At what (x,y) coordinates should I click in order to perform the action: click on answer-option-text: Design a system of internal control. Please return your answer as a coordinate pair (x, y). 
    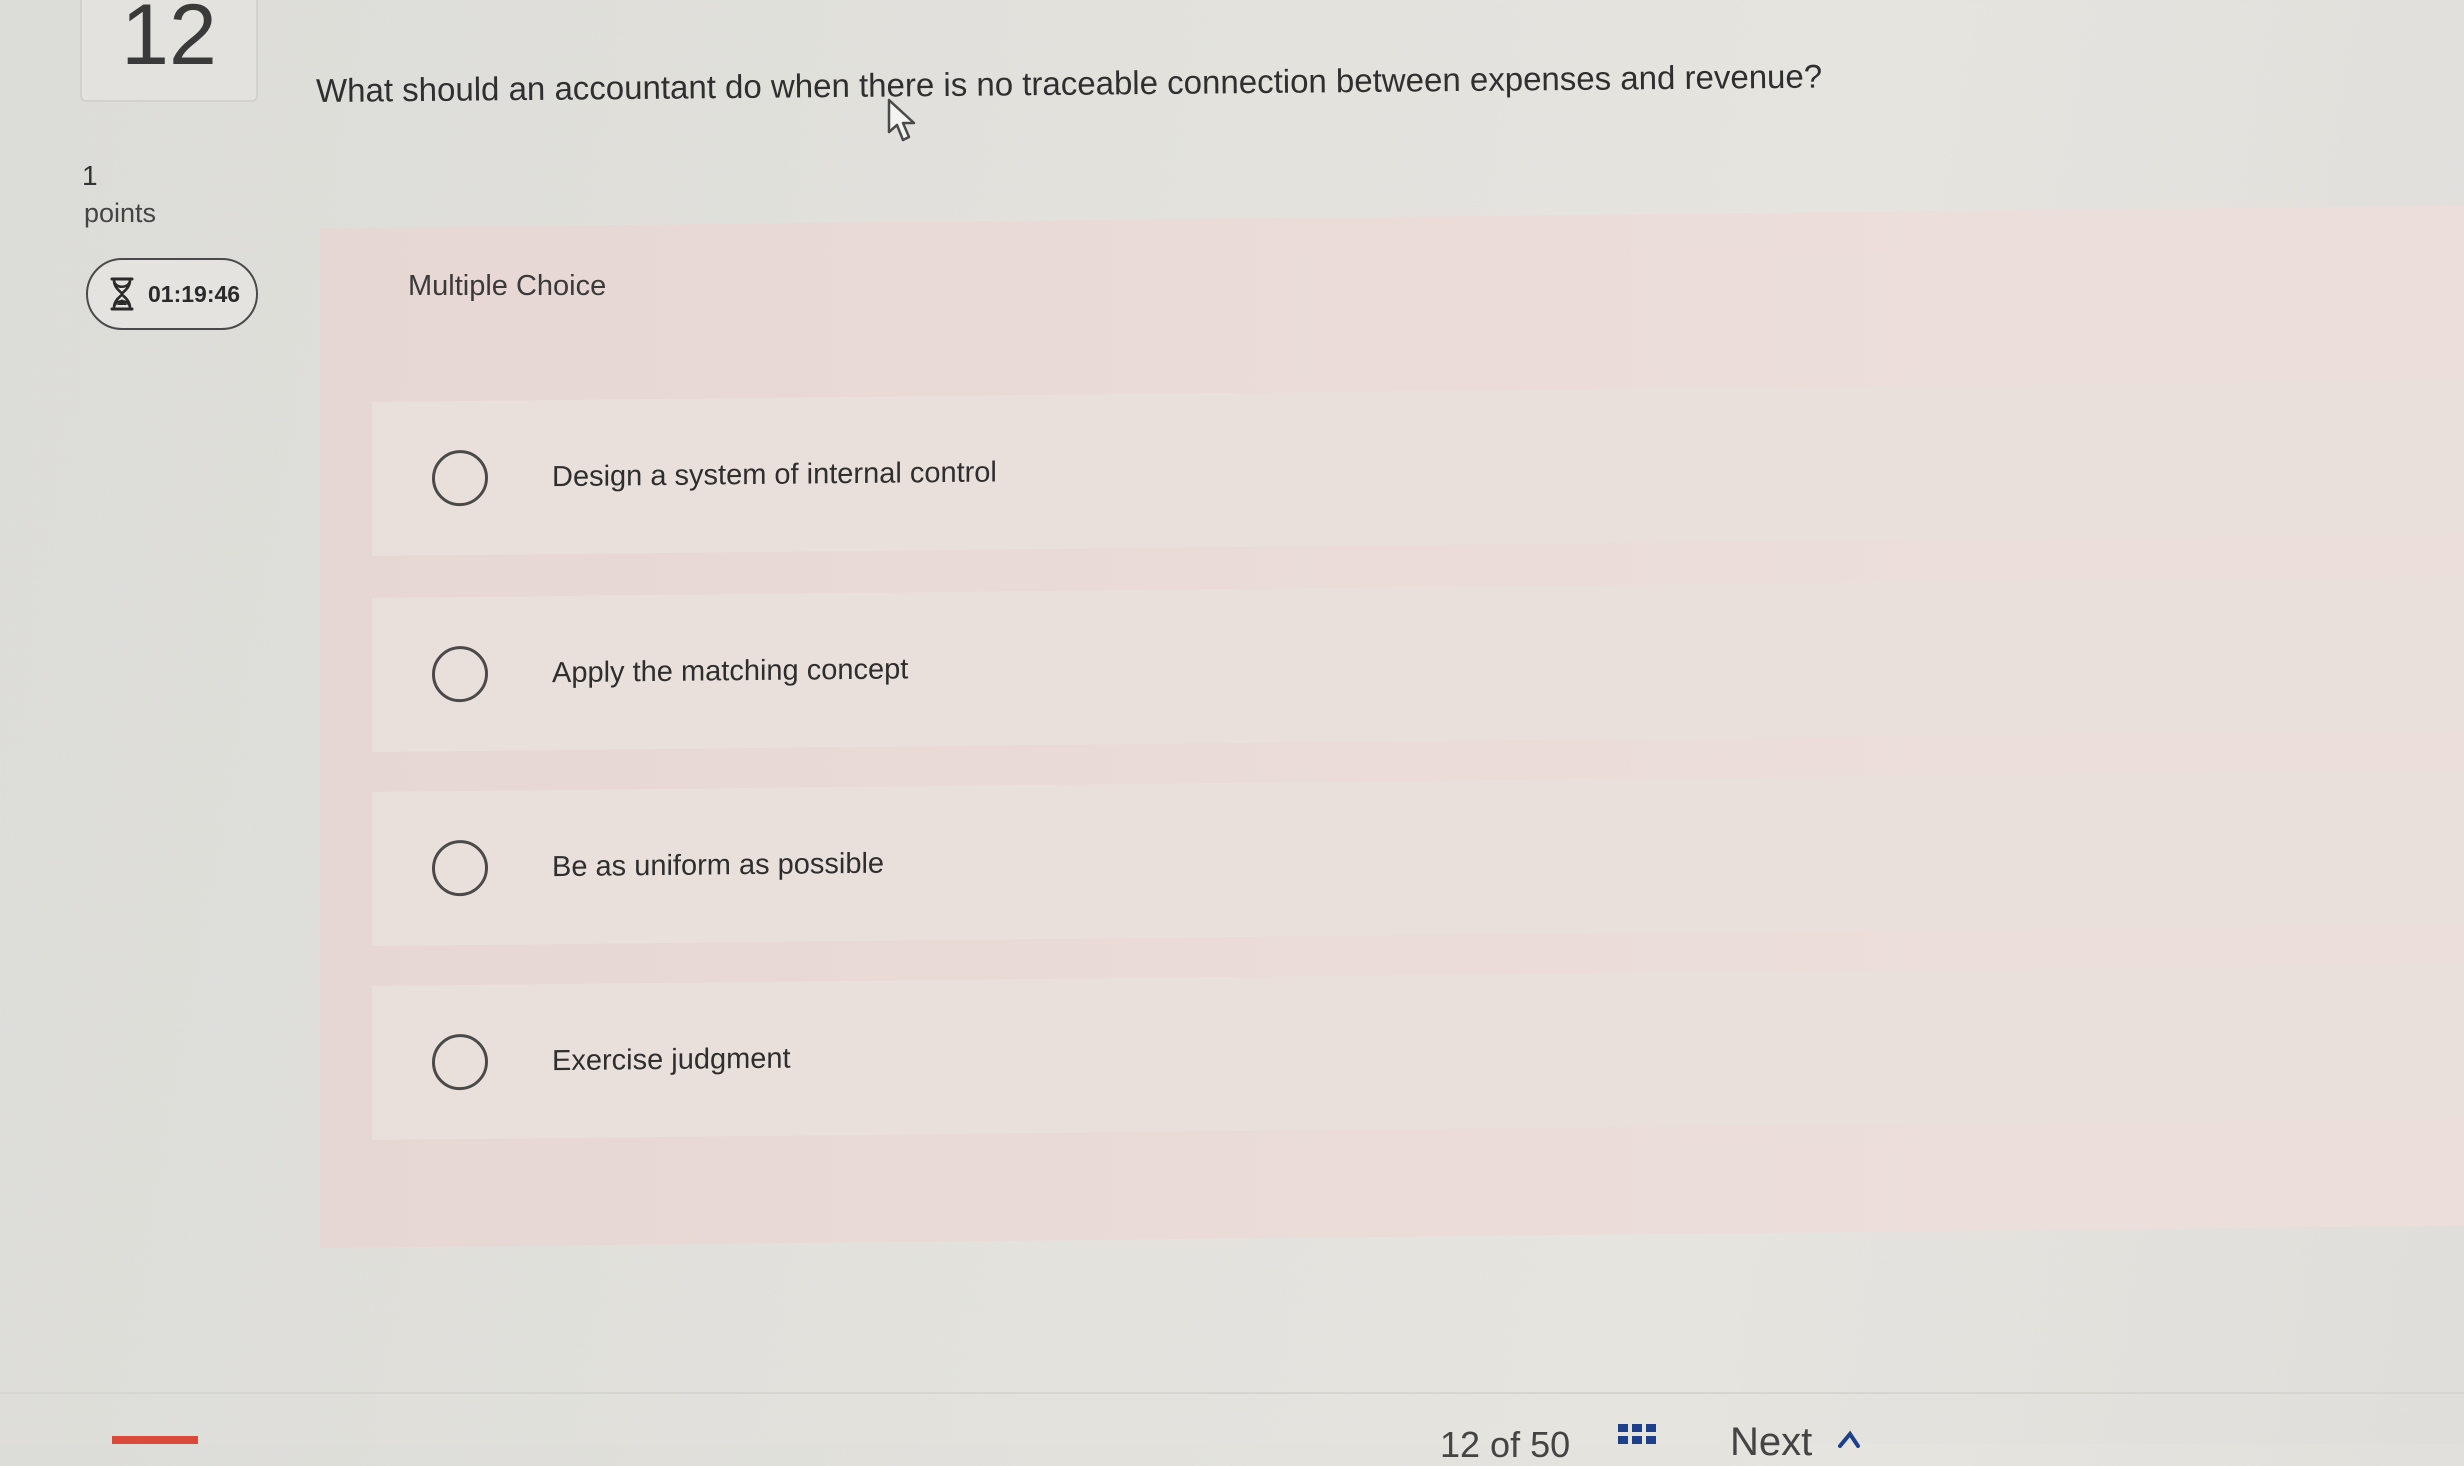
    Looking at the image, I should click on (774, 474).